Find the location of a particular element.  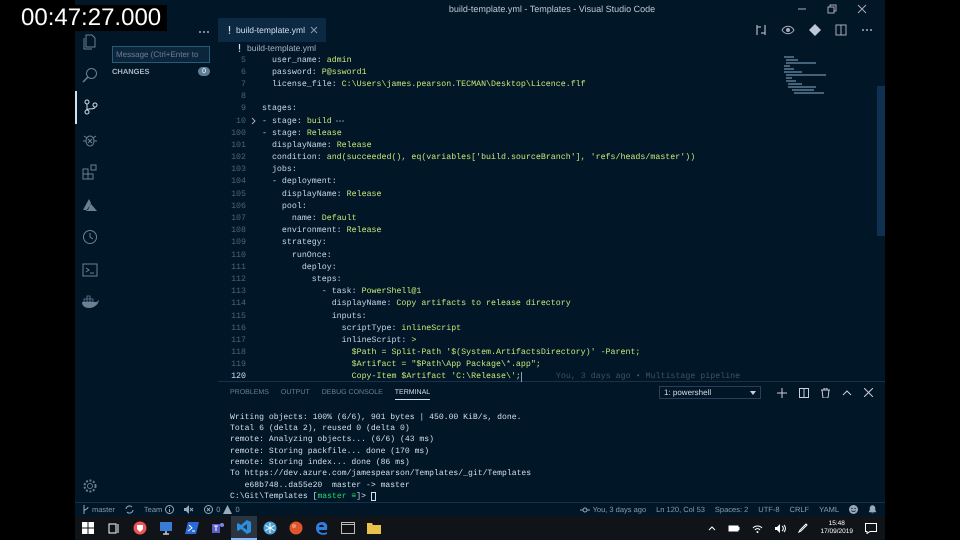

line-number: 119 is located at coordinates (238, 365).